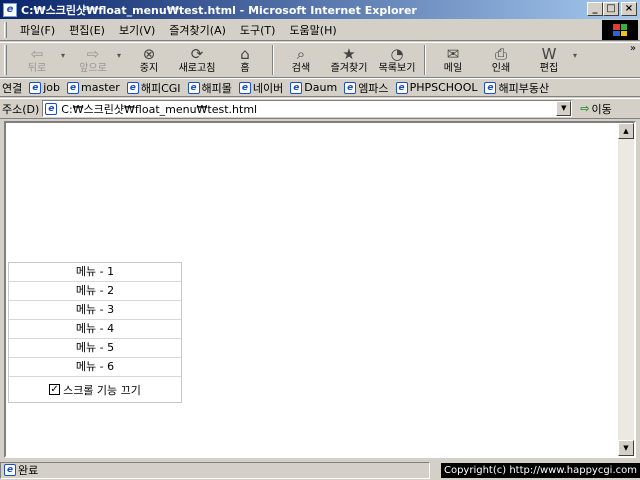  Describe the element at coordinates (12, 88) in the screenshot. I see `links-label: 연결` at that location.